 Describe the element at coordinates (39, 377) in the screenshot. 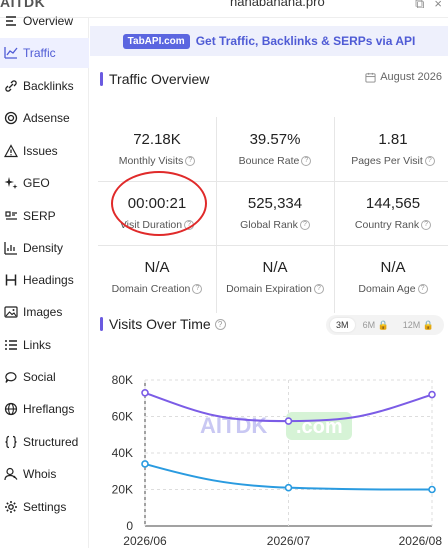

I see `sidebar-item-label: Social` at that location.